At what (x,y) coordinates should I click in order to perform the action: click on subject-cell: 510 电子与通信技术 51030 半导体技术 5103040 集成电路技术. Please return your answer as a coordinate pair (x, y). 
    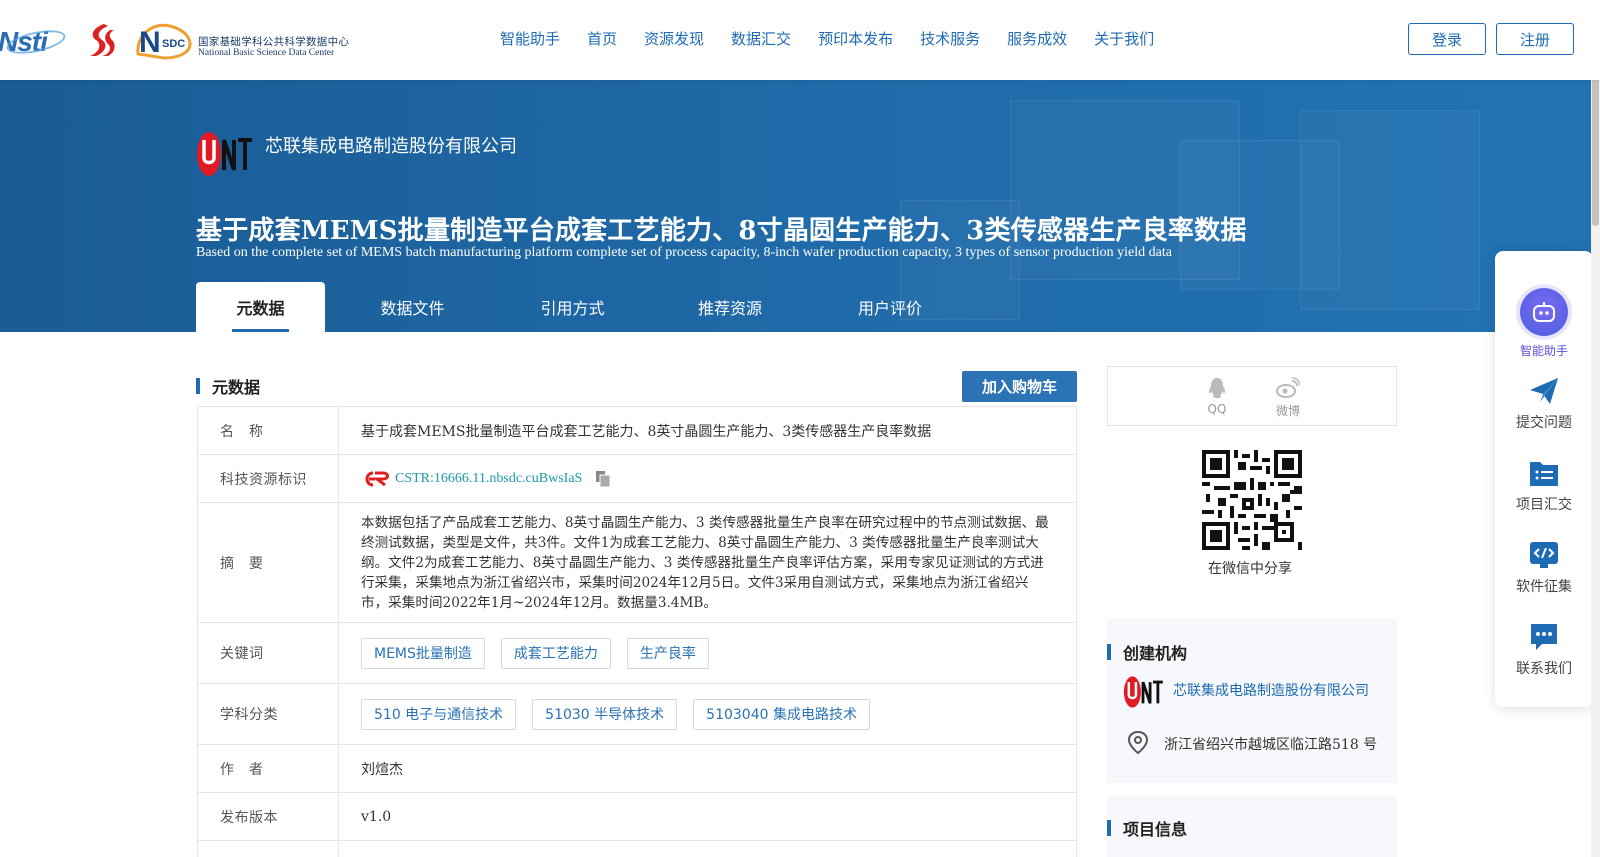
    Looking at the image, I should click on (707, 714).